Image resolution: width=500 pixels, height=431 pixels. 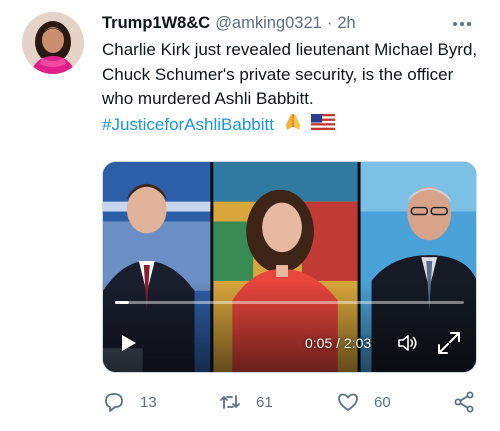 What do you see at coordinates (363, 402) in the screenshot?
I see `like-button: 60` at bounding box center [363, 402].